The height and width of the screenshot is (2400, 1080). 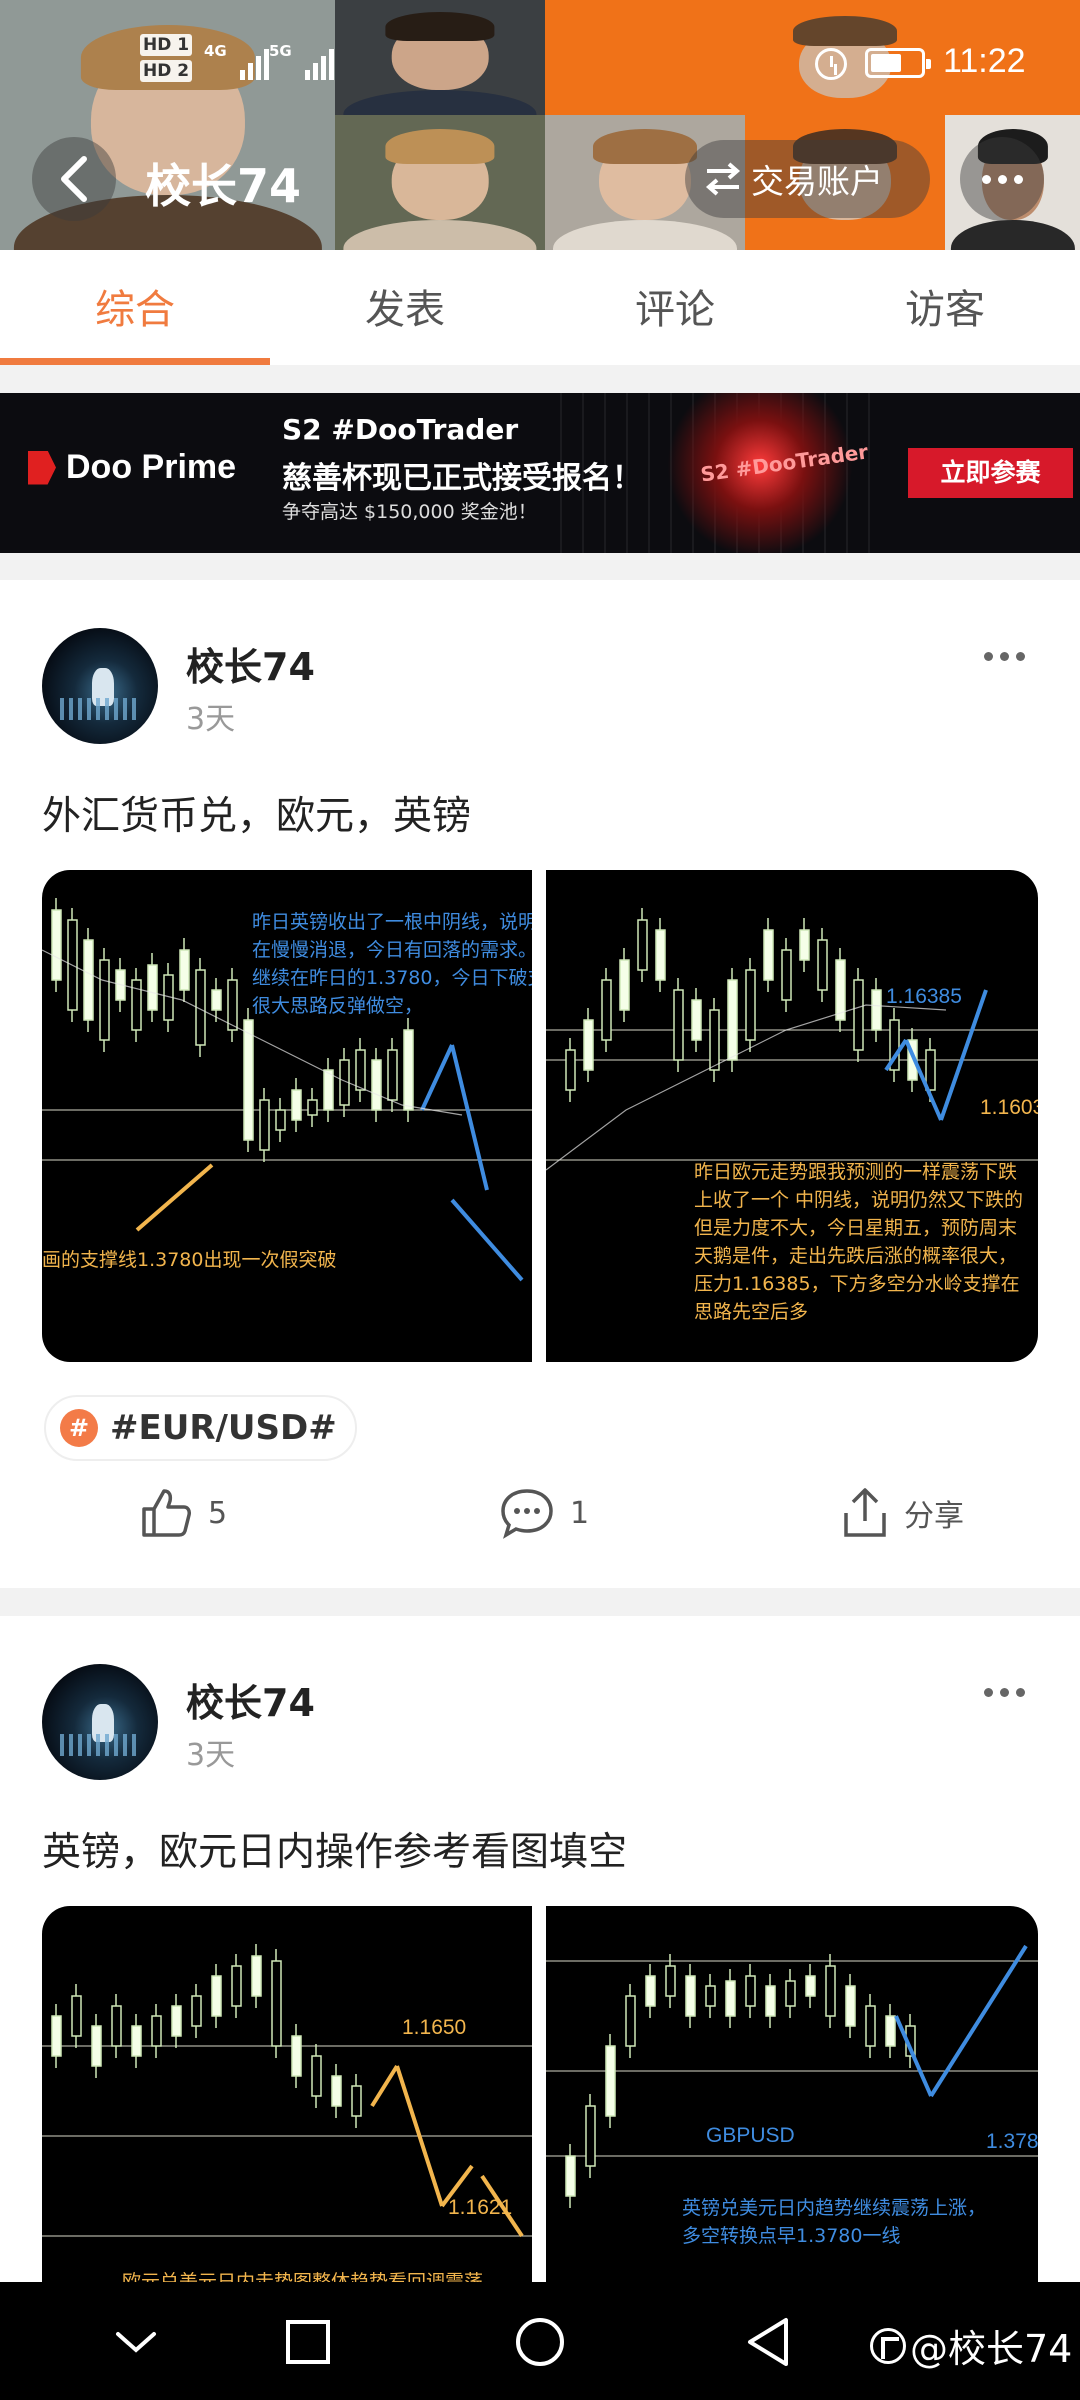 I want to click on back-nav-icon, so click(x=768, y=2342).